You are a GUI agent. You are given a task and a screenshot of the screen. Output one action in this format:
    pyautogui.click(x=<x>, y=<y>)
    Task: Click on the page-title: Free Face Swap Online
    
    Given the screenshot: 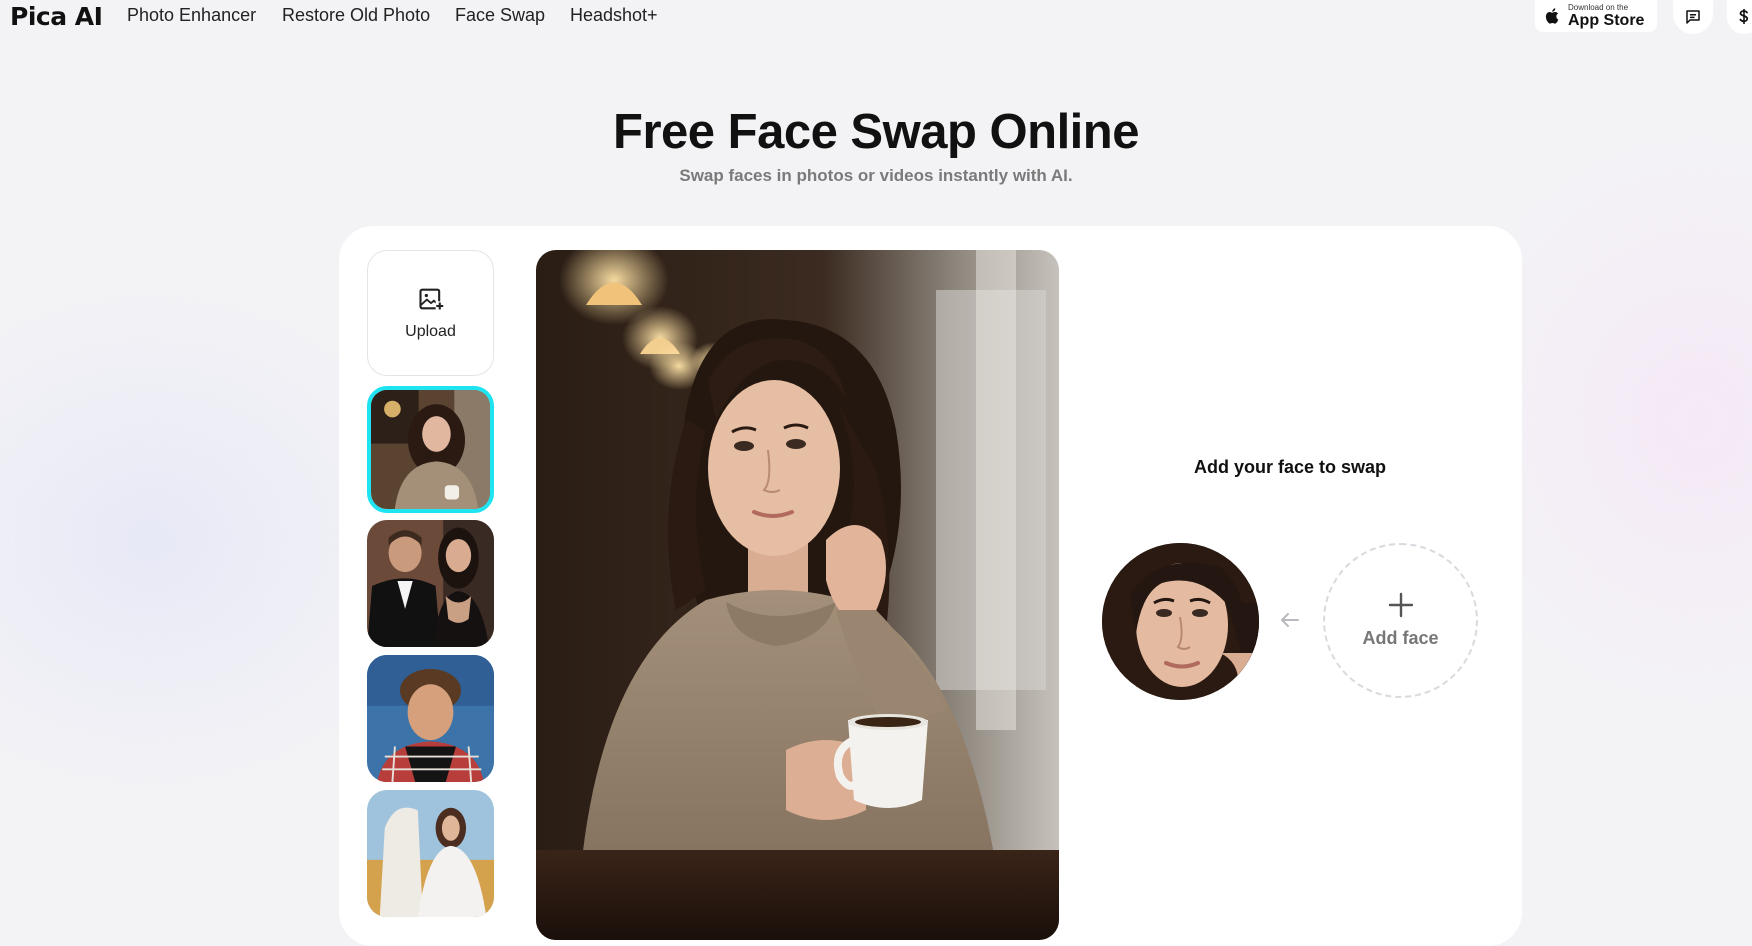 What is the action you would take?
    pyautogui.click(x=876, y=132)
    